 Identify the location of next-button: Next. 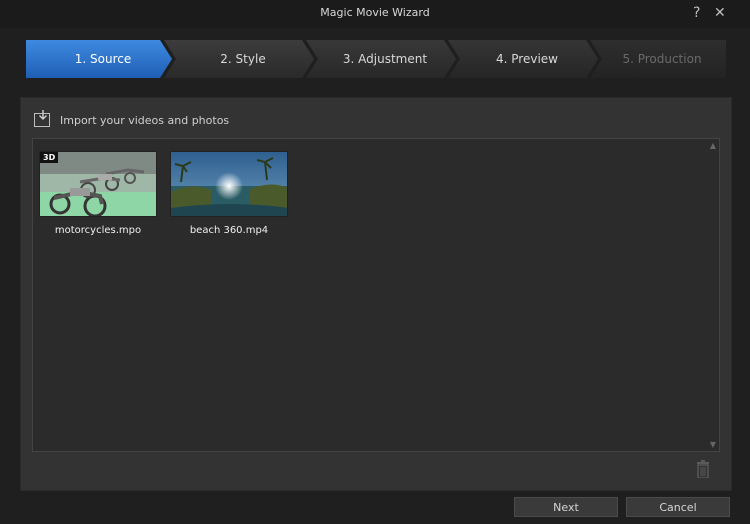
(566, 507).